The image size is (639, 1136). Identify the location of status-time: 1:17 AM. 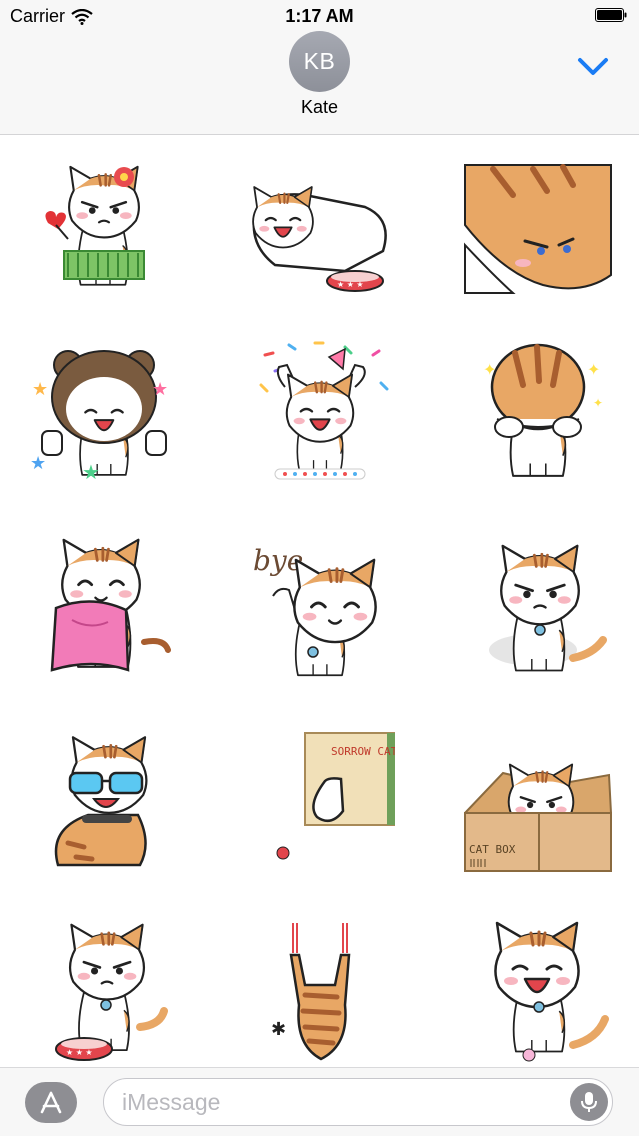
(319, 16).